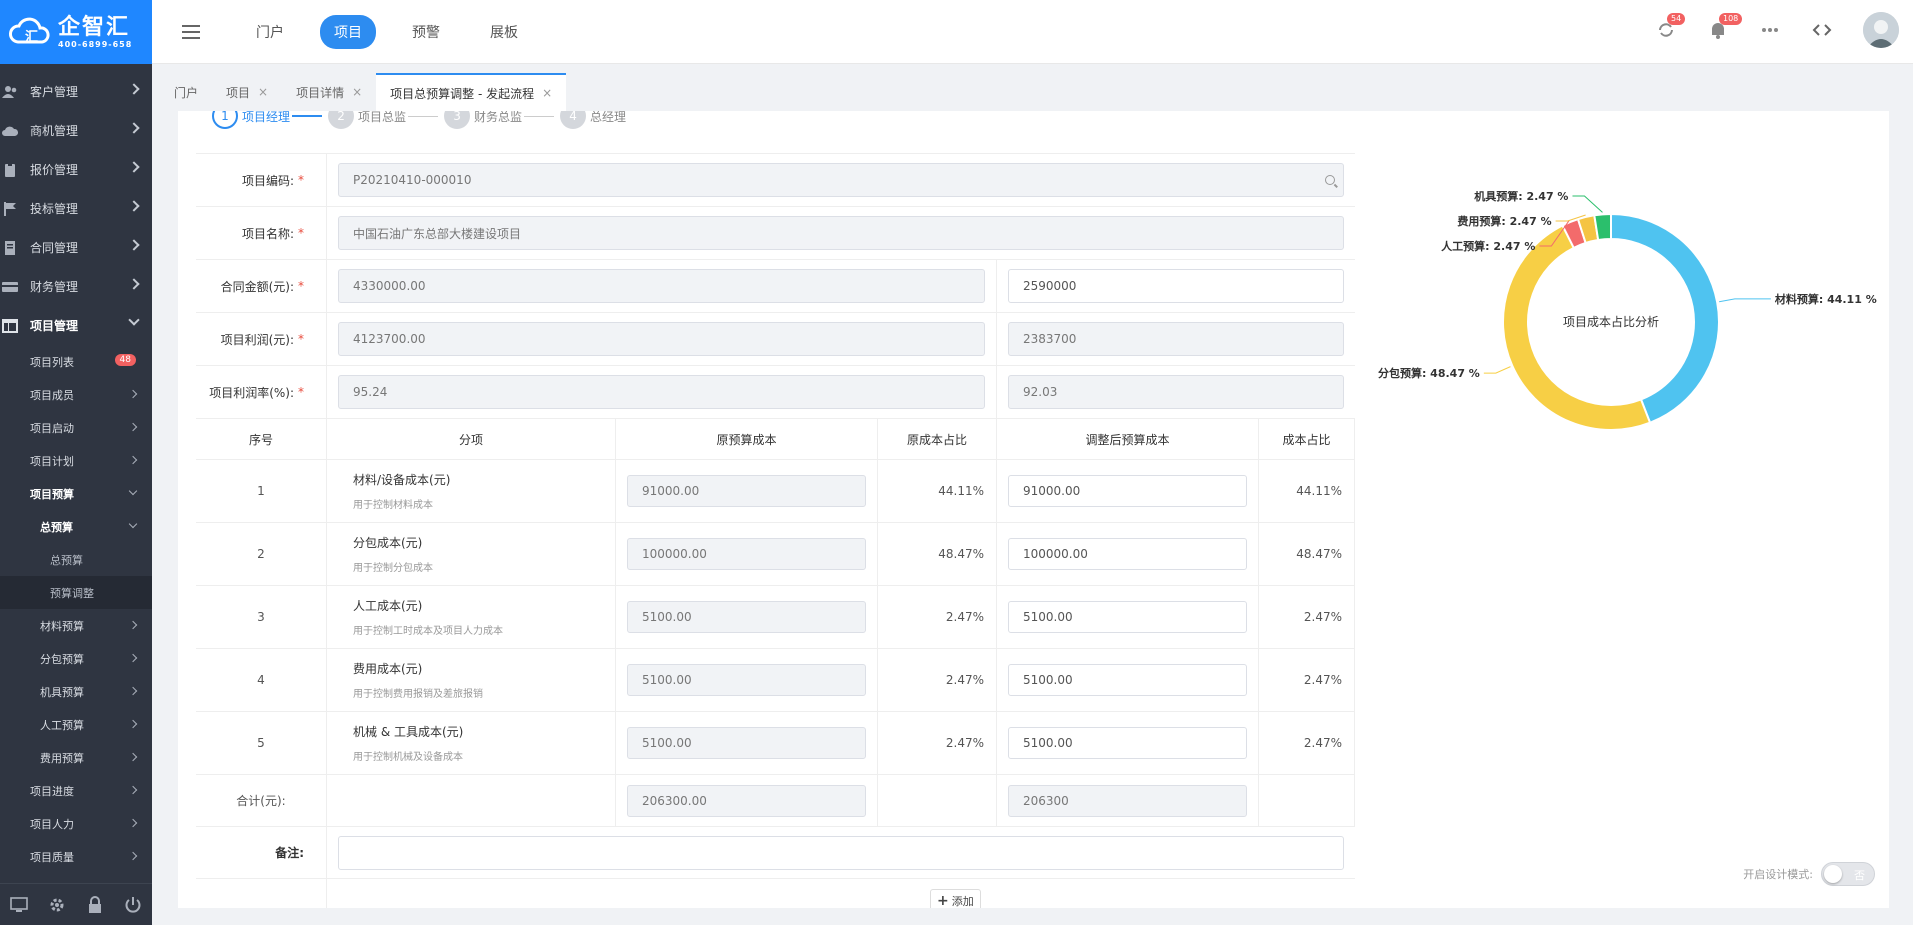  I want to click on gear-icon, so click(57, 905).